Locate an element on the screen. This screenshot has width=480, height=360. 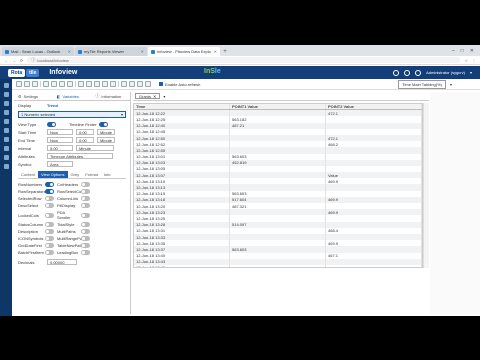
play-icon is located at coordinates (81, 84).